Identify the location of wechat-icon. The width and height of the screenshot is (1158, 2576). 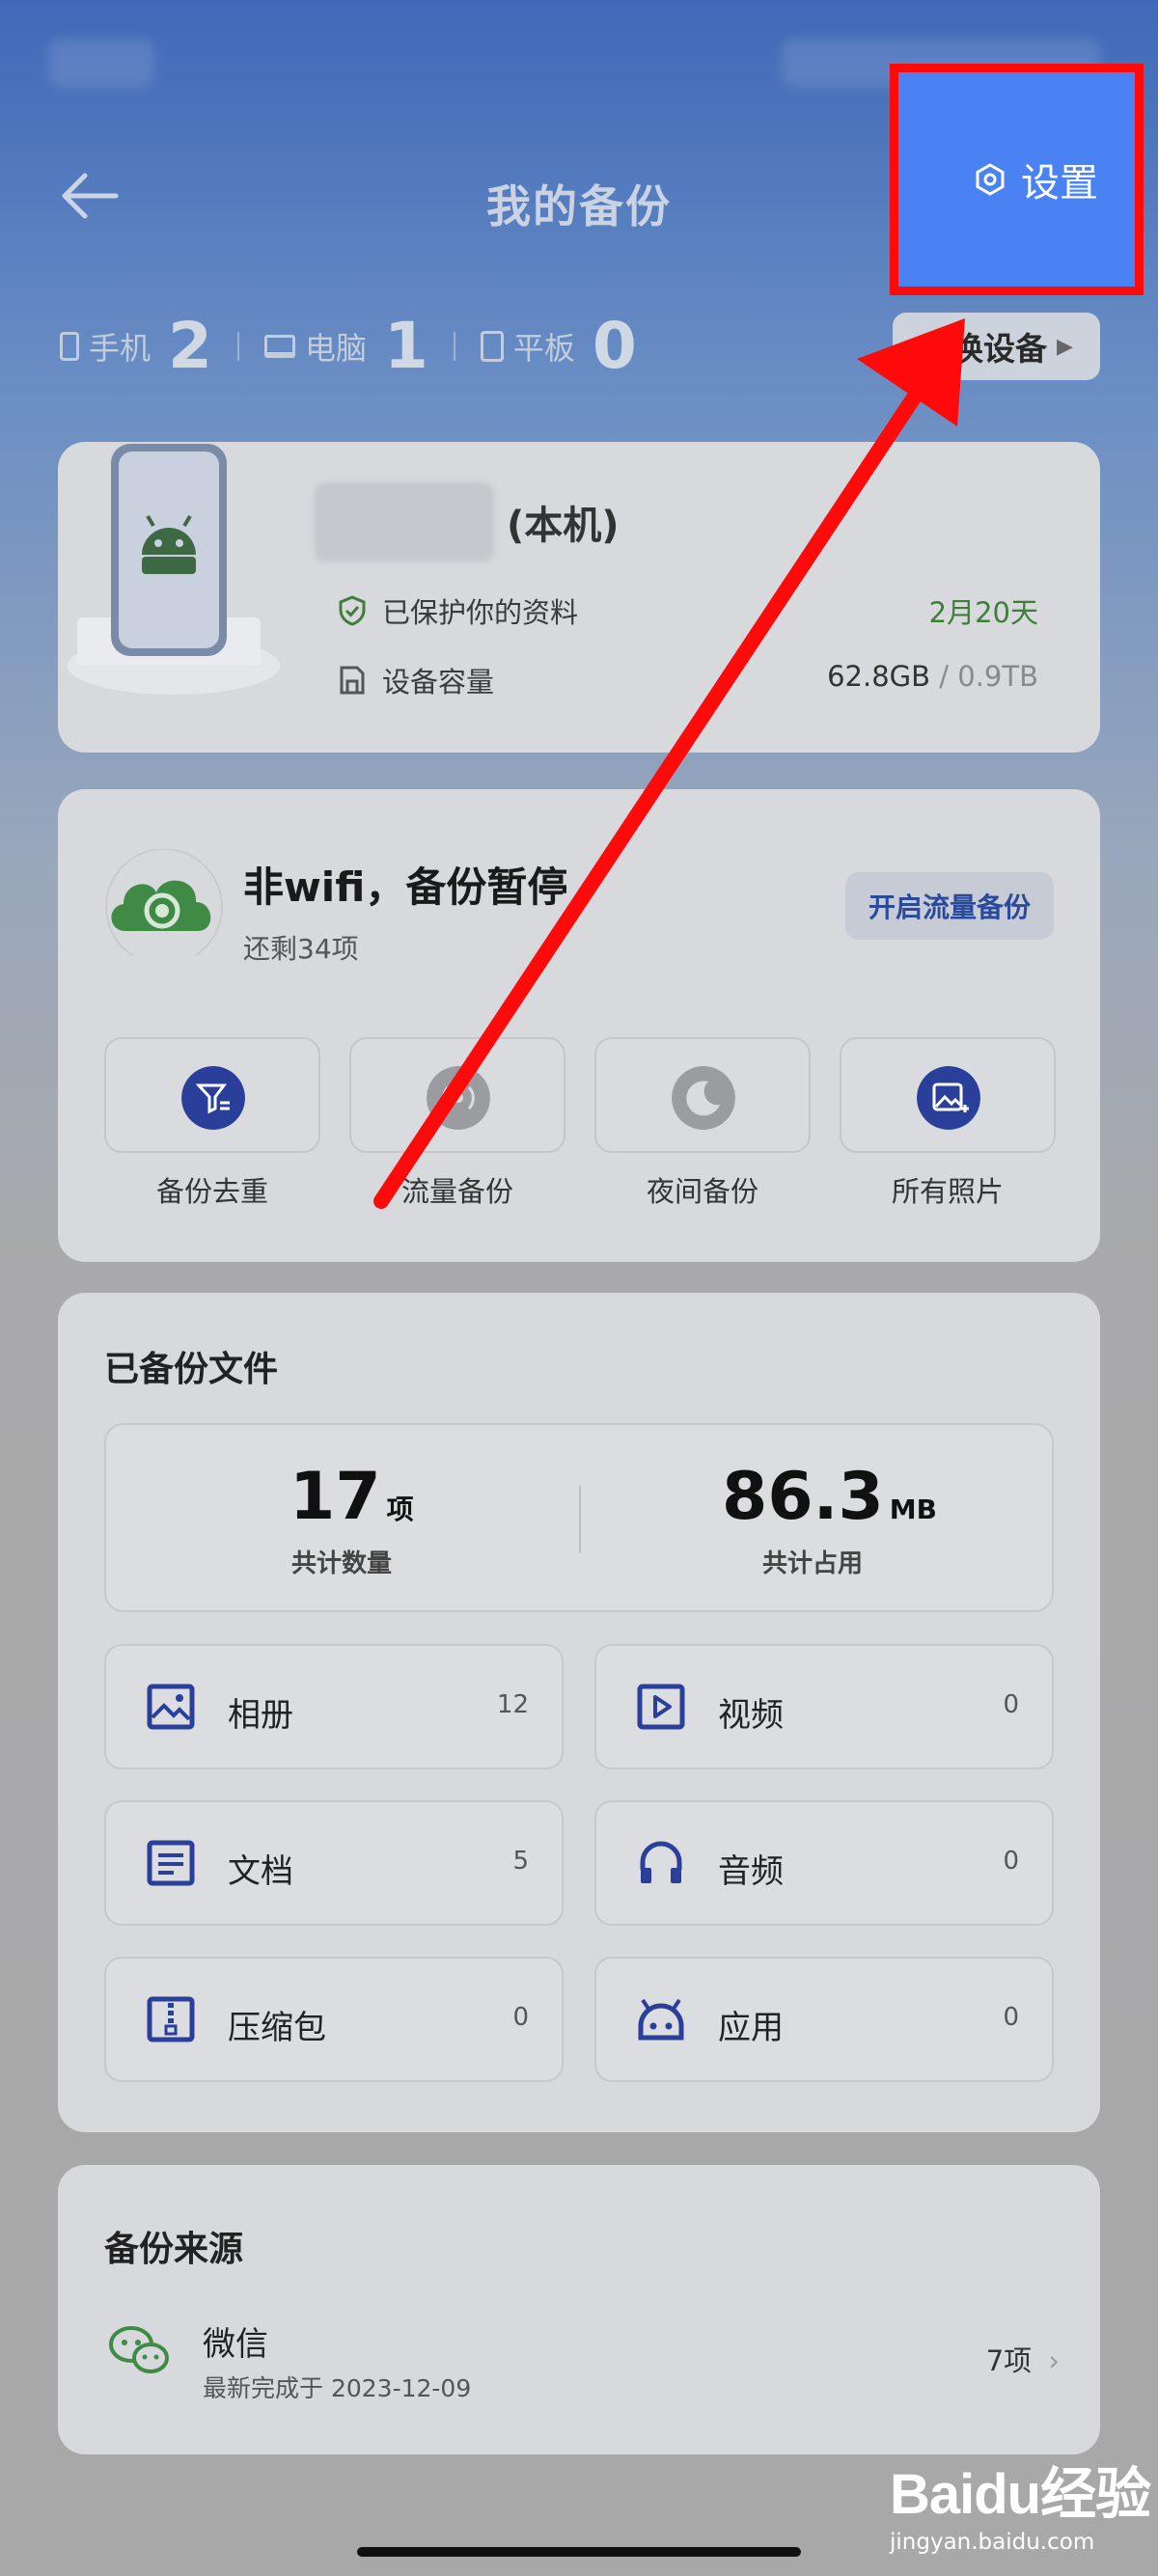
(139, 2350).